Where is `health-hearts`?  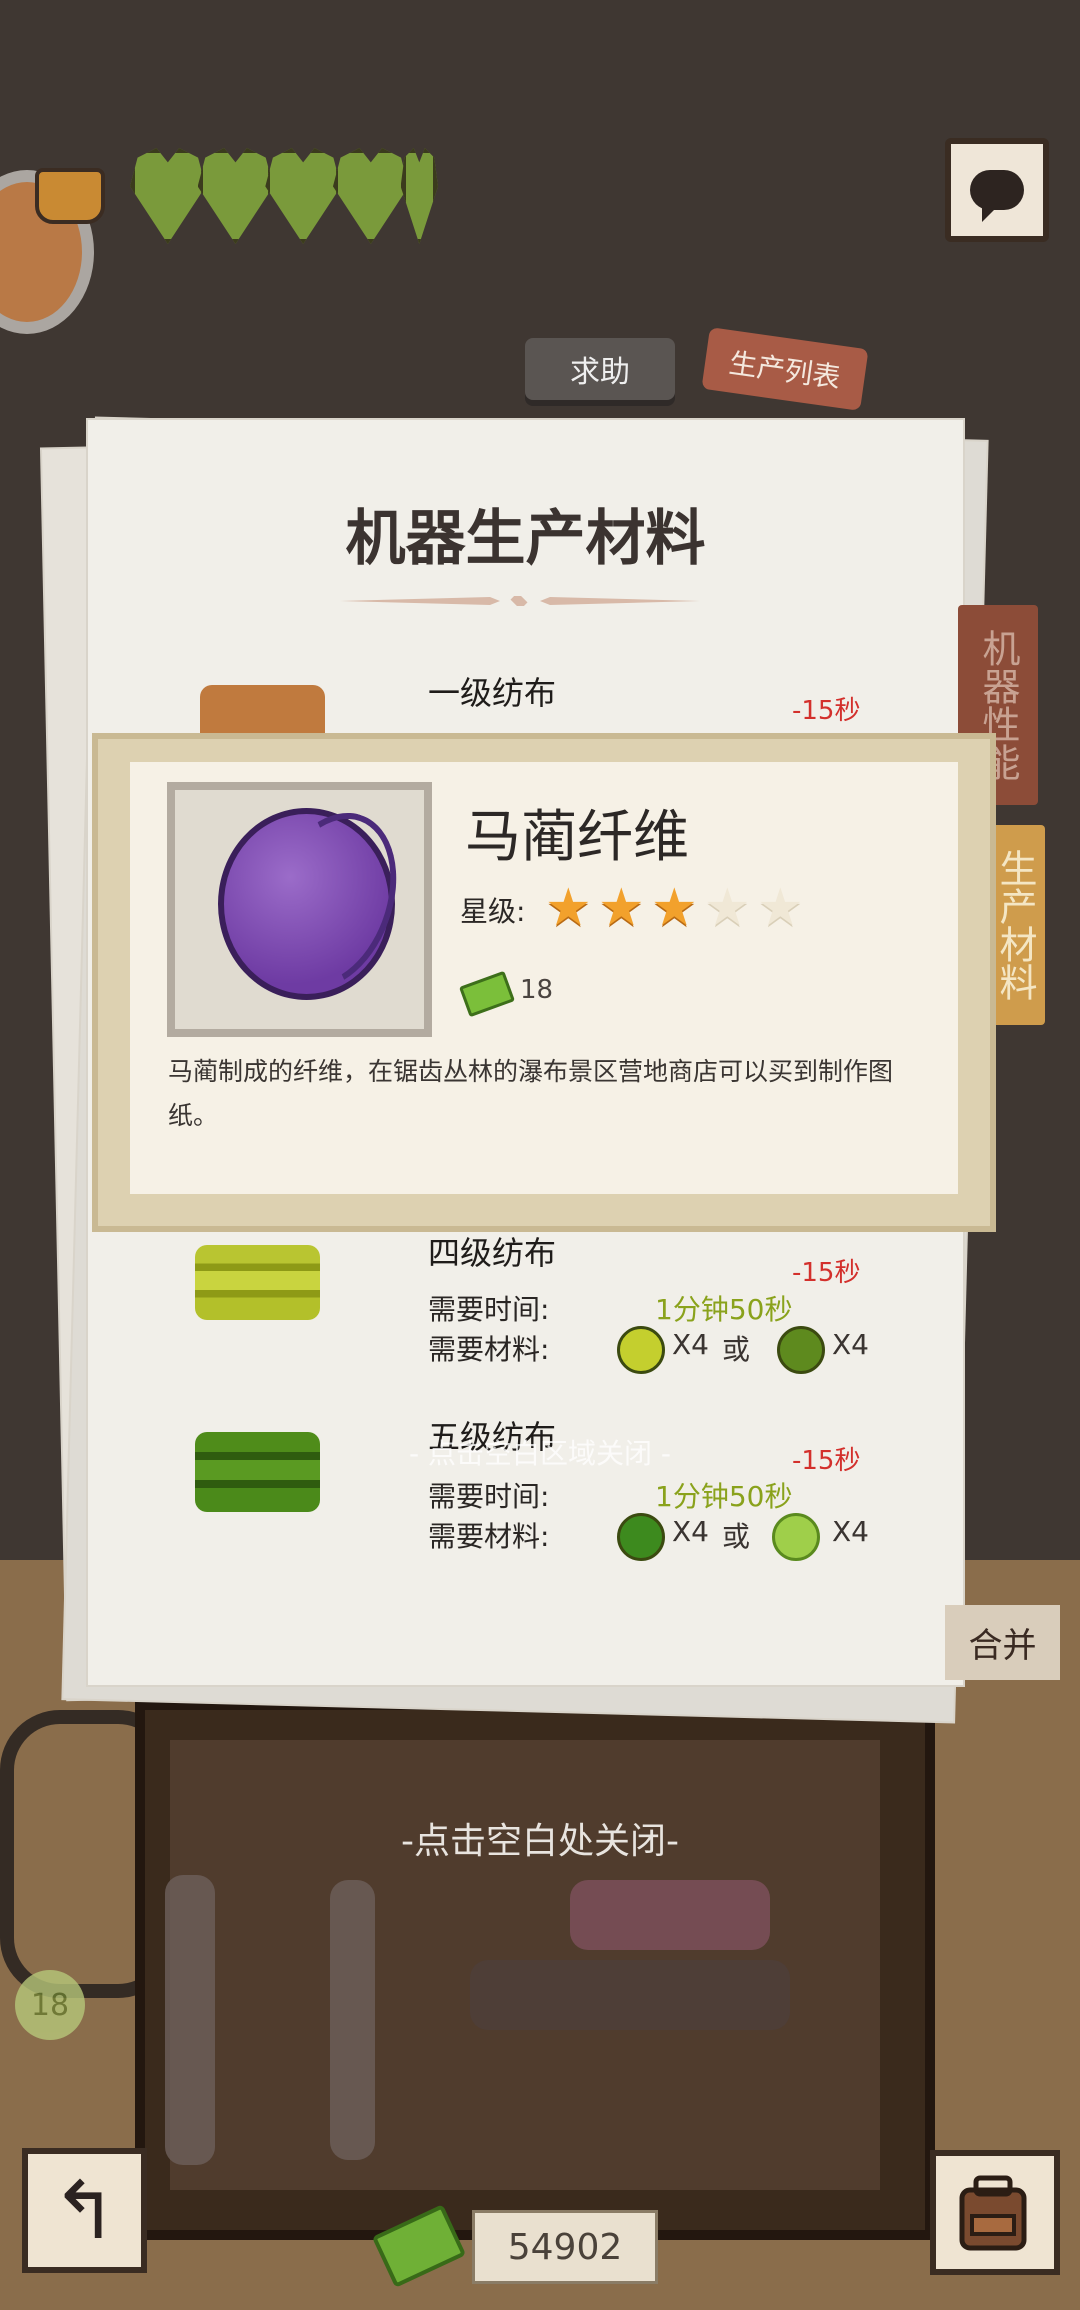
health-hearts is located at coordinates (284, 196).